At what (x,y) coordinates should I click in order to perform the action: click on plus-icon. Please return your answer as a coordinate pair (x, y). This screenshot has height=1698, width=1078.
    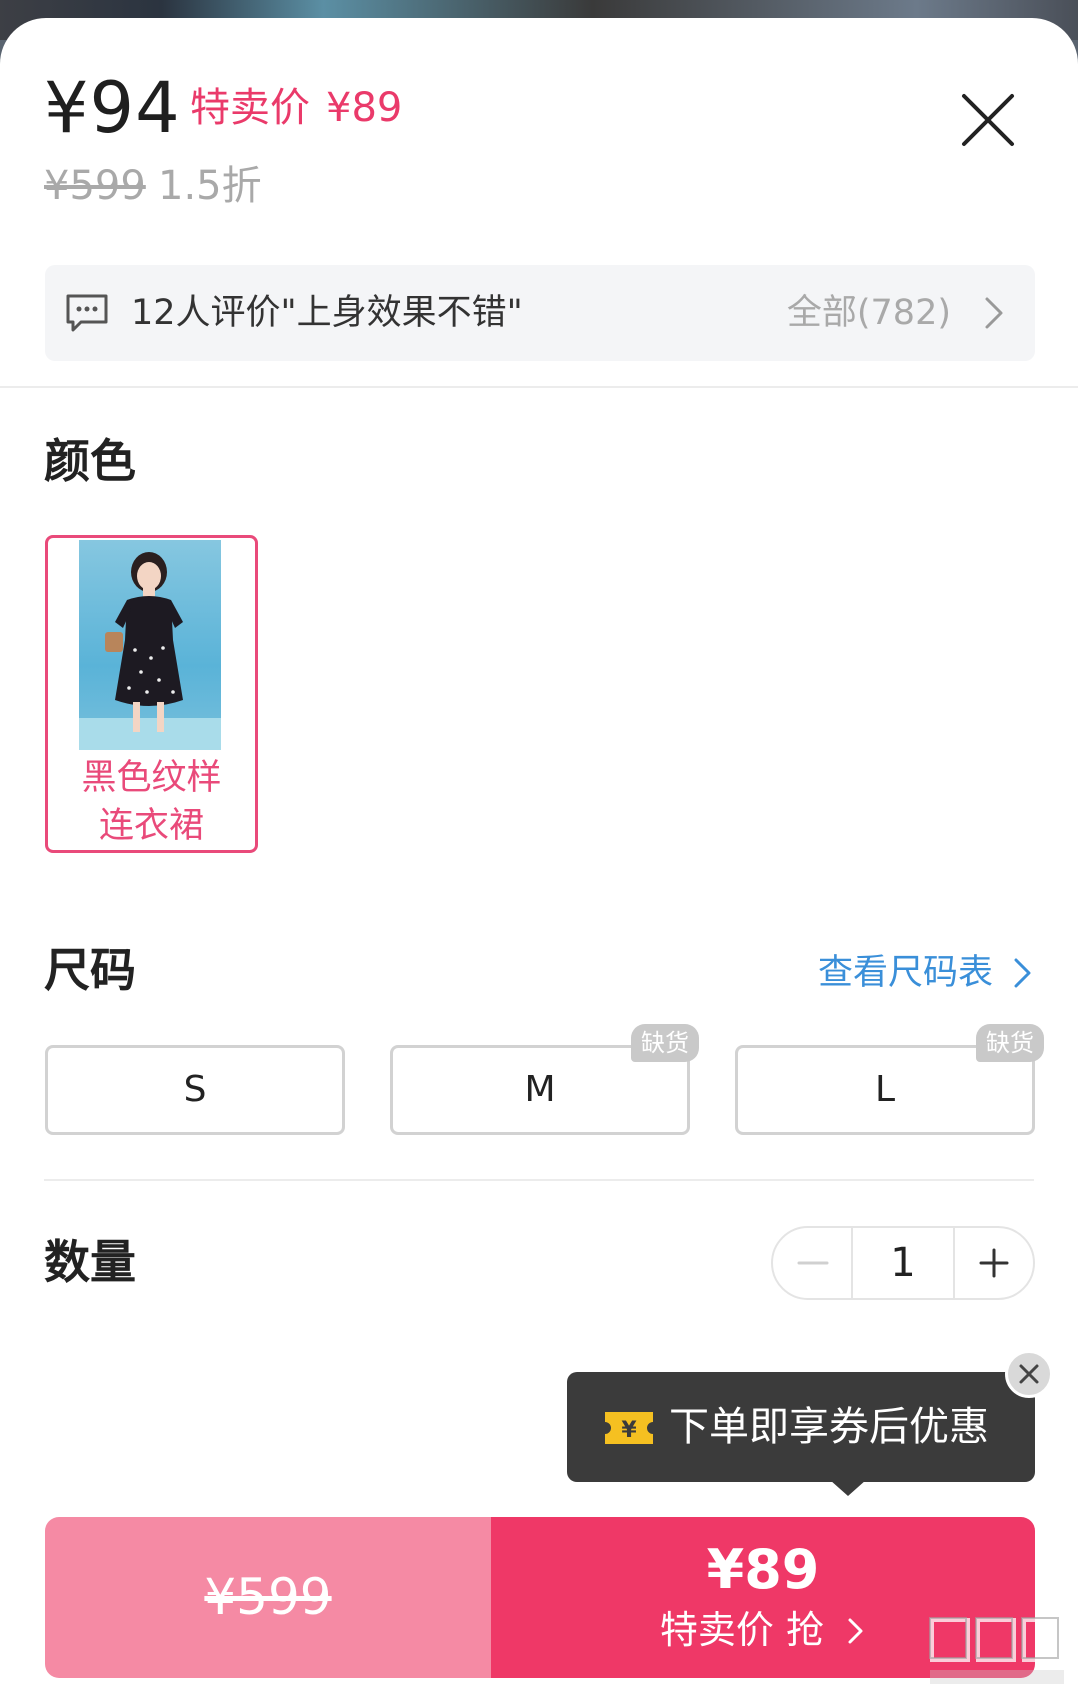
    Looking at the image, I should click on (994, 1263).